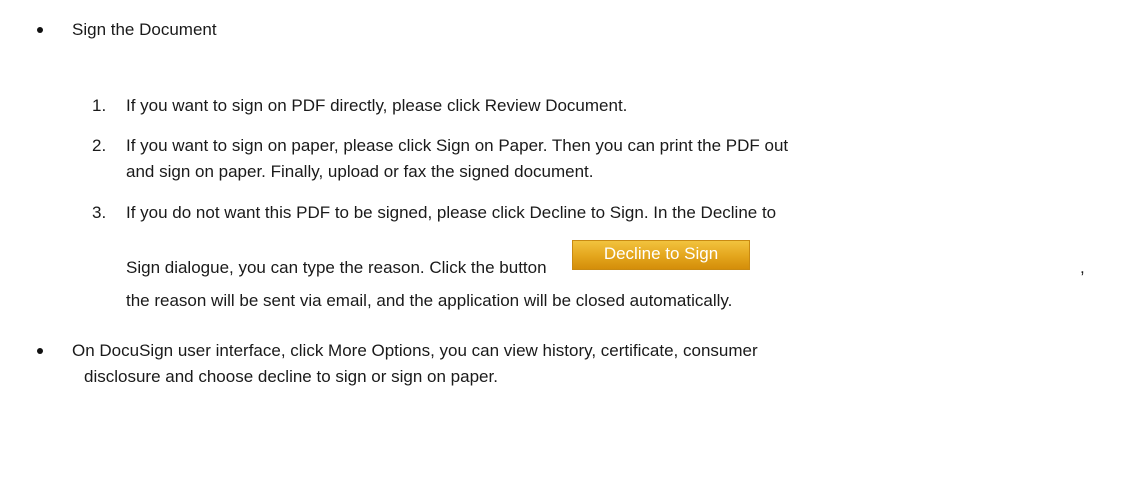 The height and width of the screenshot is (485, 1123). What do you see at coordinates (99, 145) in the screenshot?
I see `item-number: 2.` at bounding box center [99, 145].